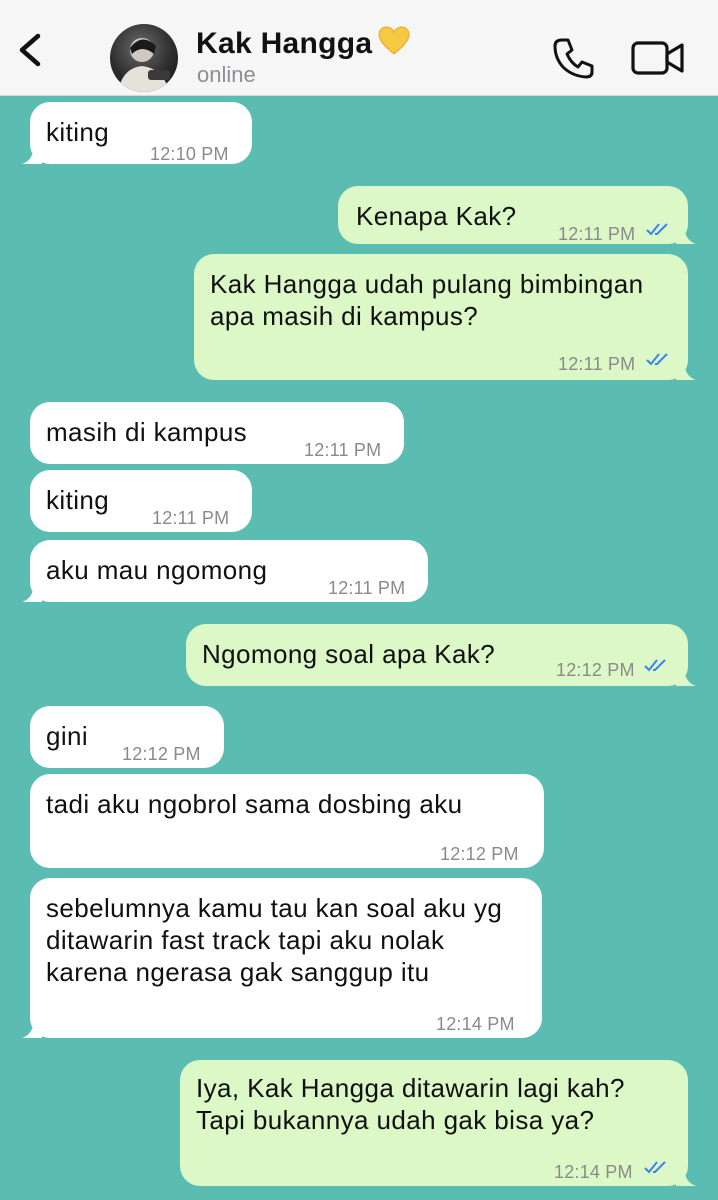 This screenshot has height=1200, width=718. I want to click on video-call-button, so click(658, 58).